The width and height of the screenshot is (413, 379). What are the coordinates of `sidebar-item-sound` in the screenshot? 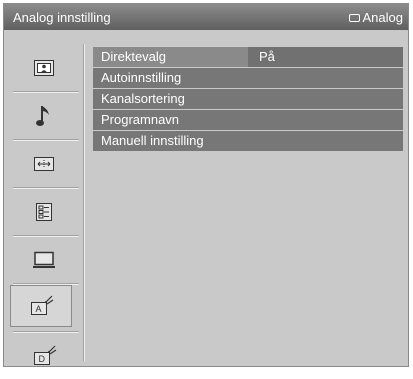 It's located at (44, 116).